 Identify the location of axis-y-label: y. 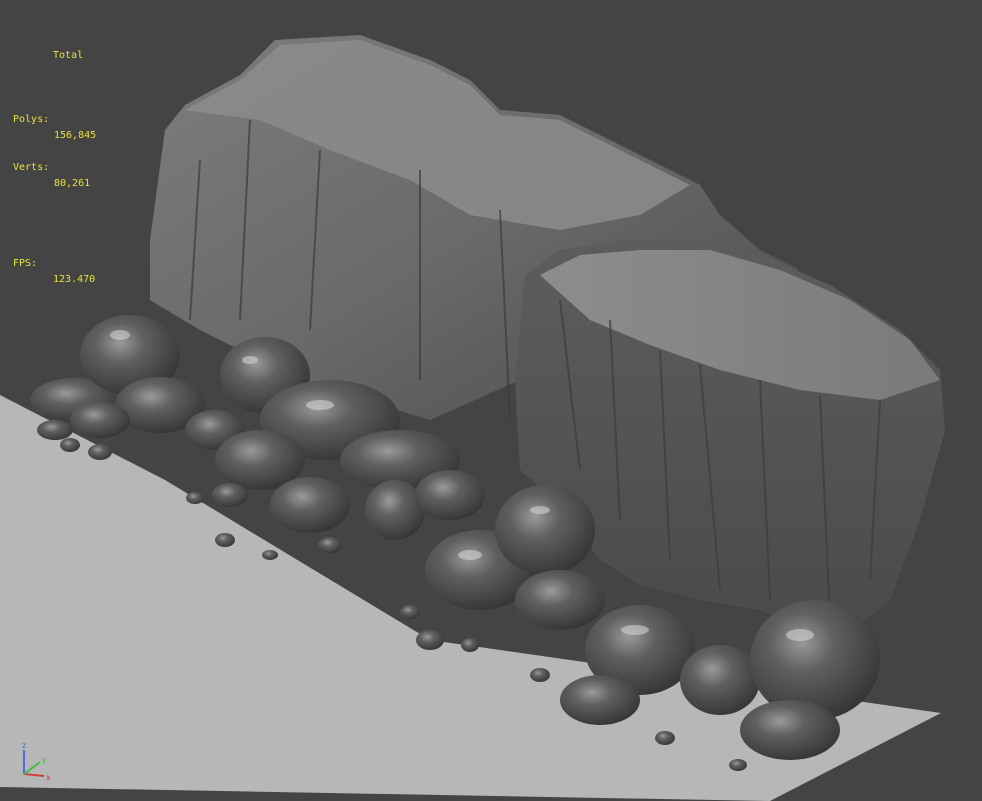
(44, 759).